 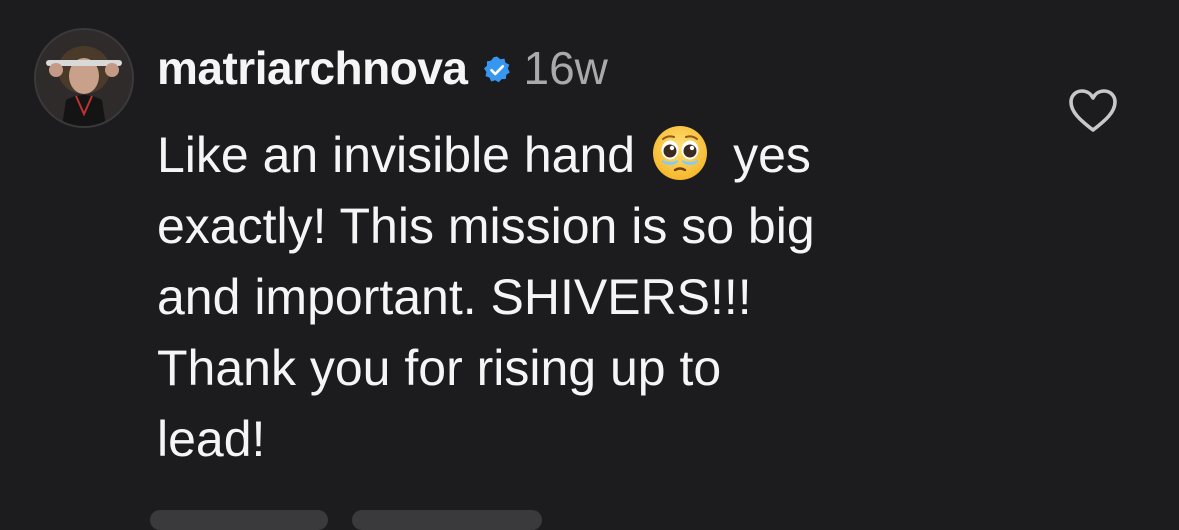 What do you see at coordinates (497, 70) in the screenshot?
I see `verified-badge-icon` at bounding box center [497, 70].